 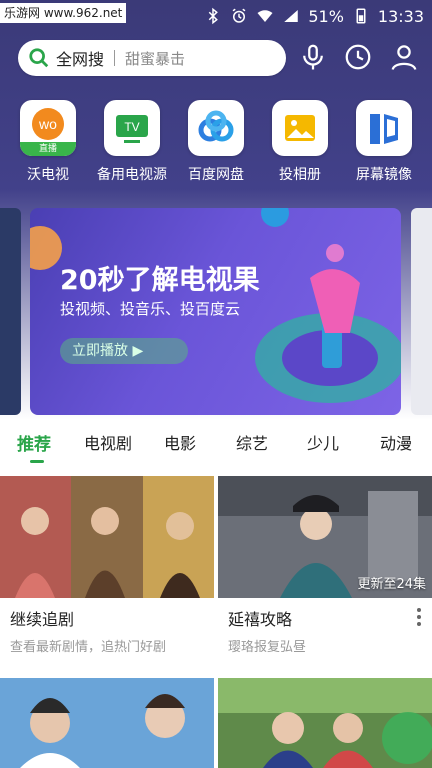 I want to click on clock: 13:33, so click(x=400, y=16).